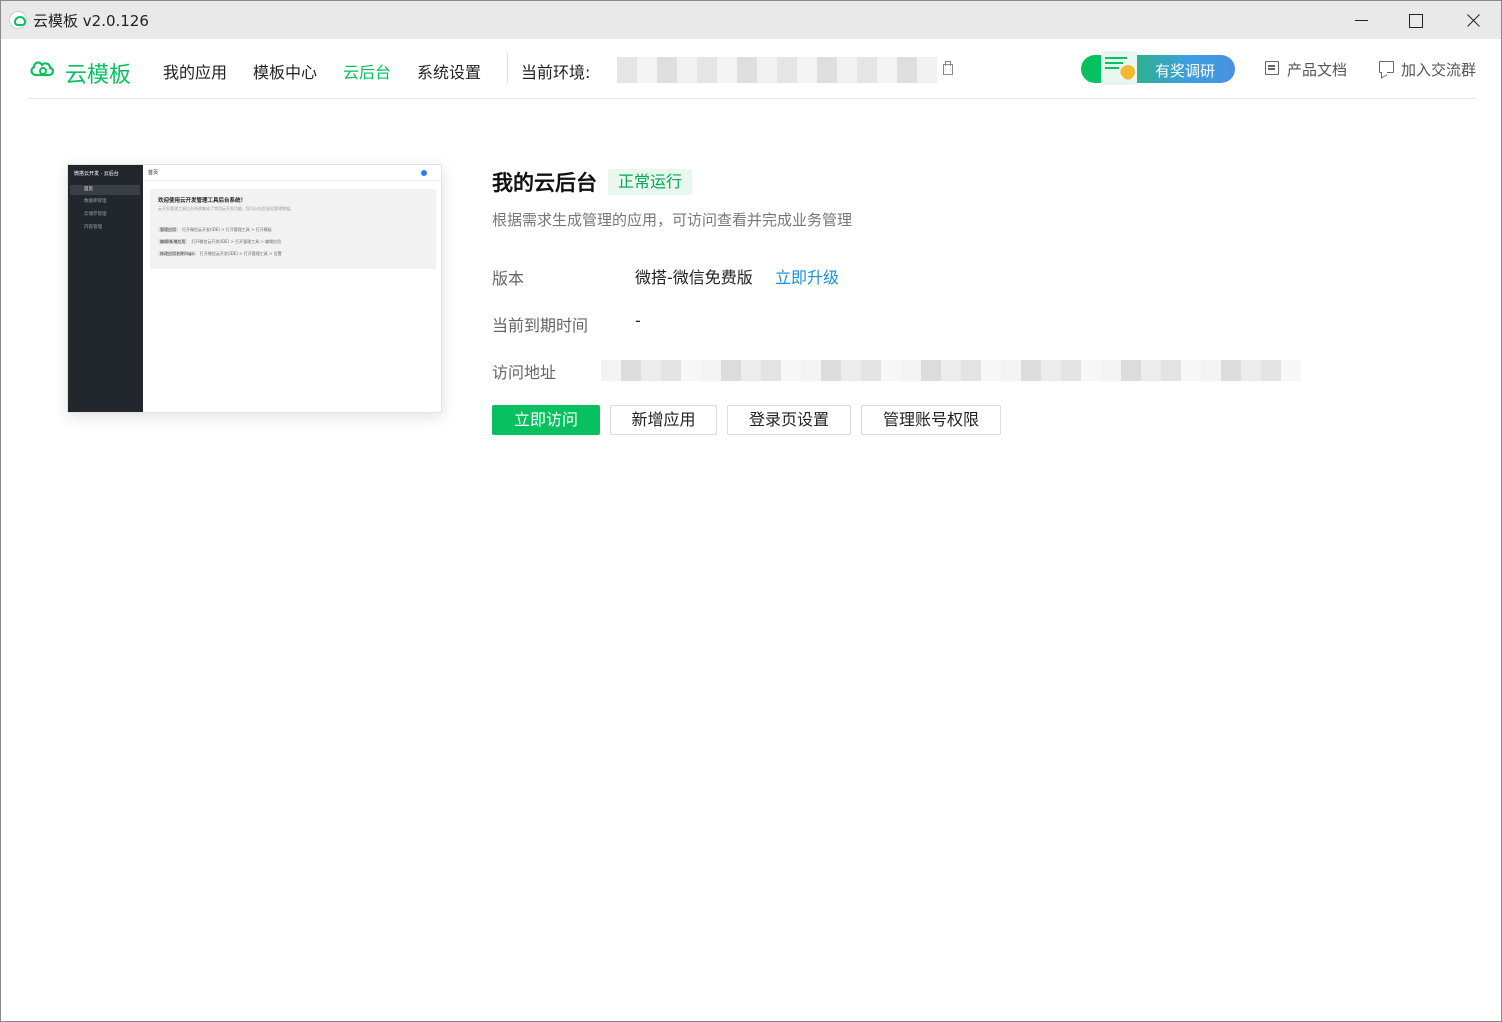 The image size is (1502, 1022). What do you see at coordinates (951, 370) in the screenshot?
I see `url-value-redacted` at bounding box center [951, 370].